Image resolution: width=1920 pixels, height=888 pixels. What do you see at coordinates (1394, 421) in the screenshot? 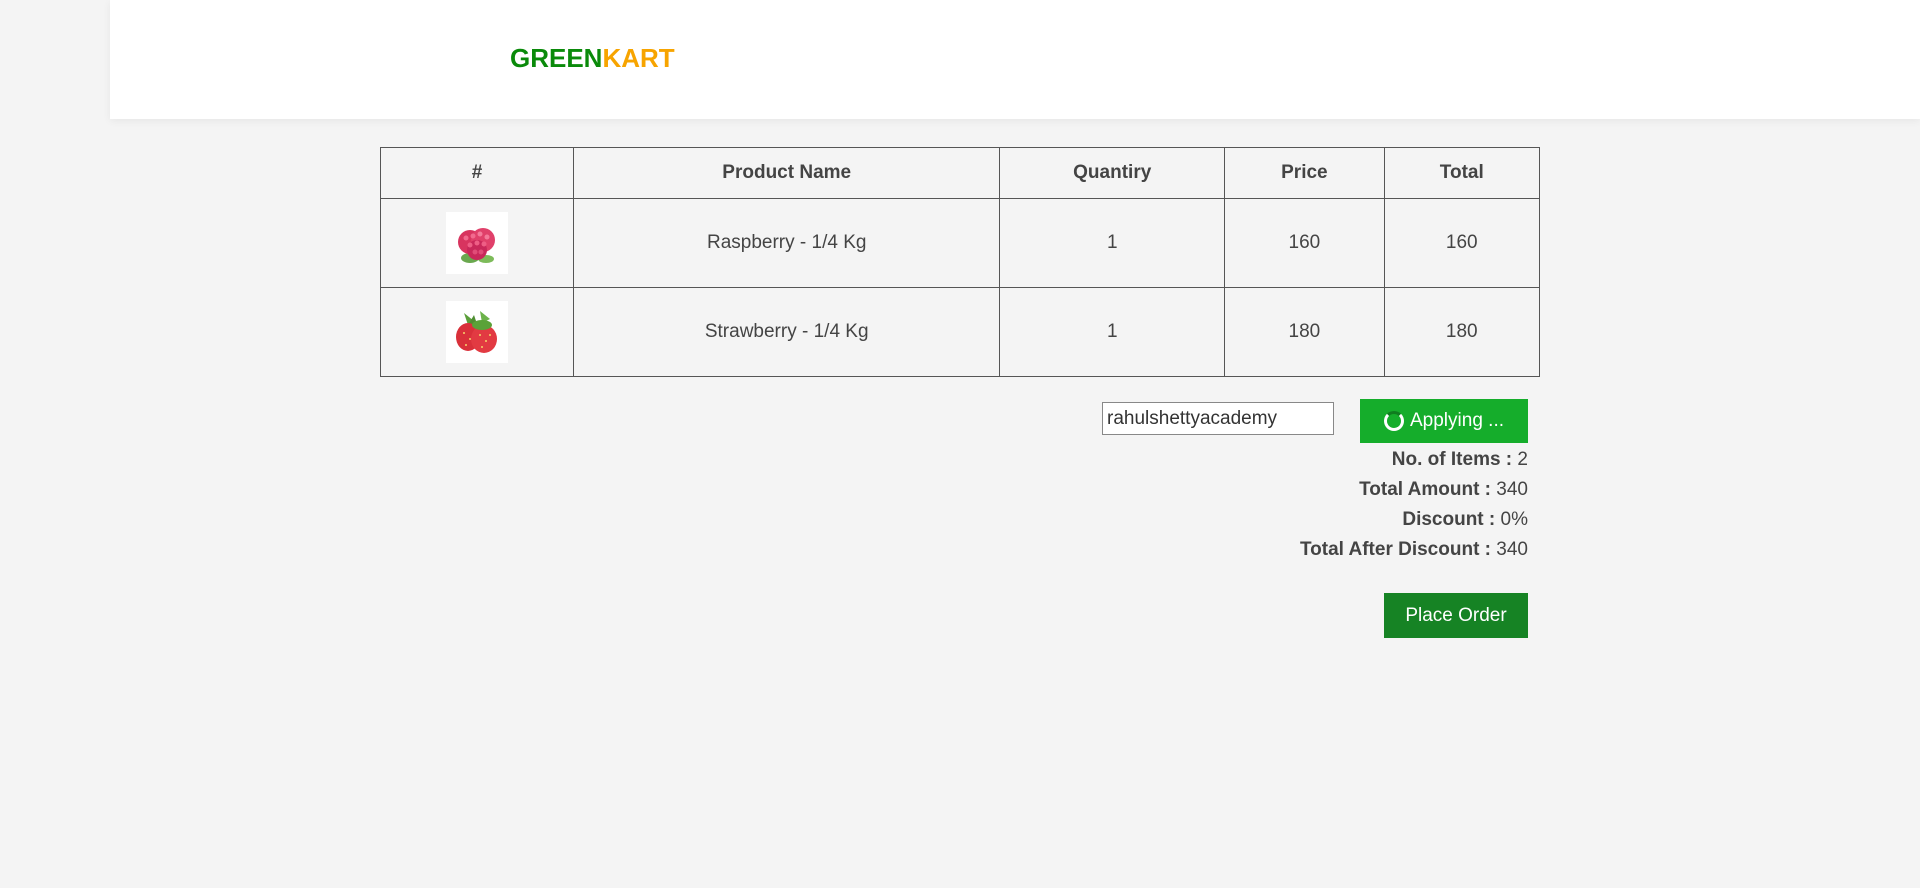
I see `loading-spinner-icon` at bounding box center [1394, 421].